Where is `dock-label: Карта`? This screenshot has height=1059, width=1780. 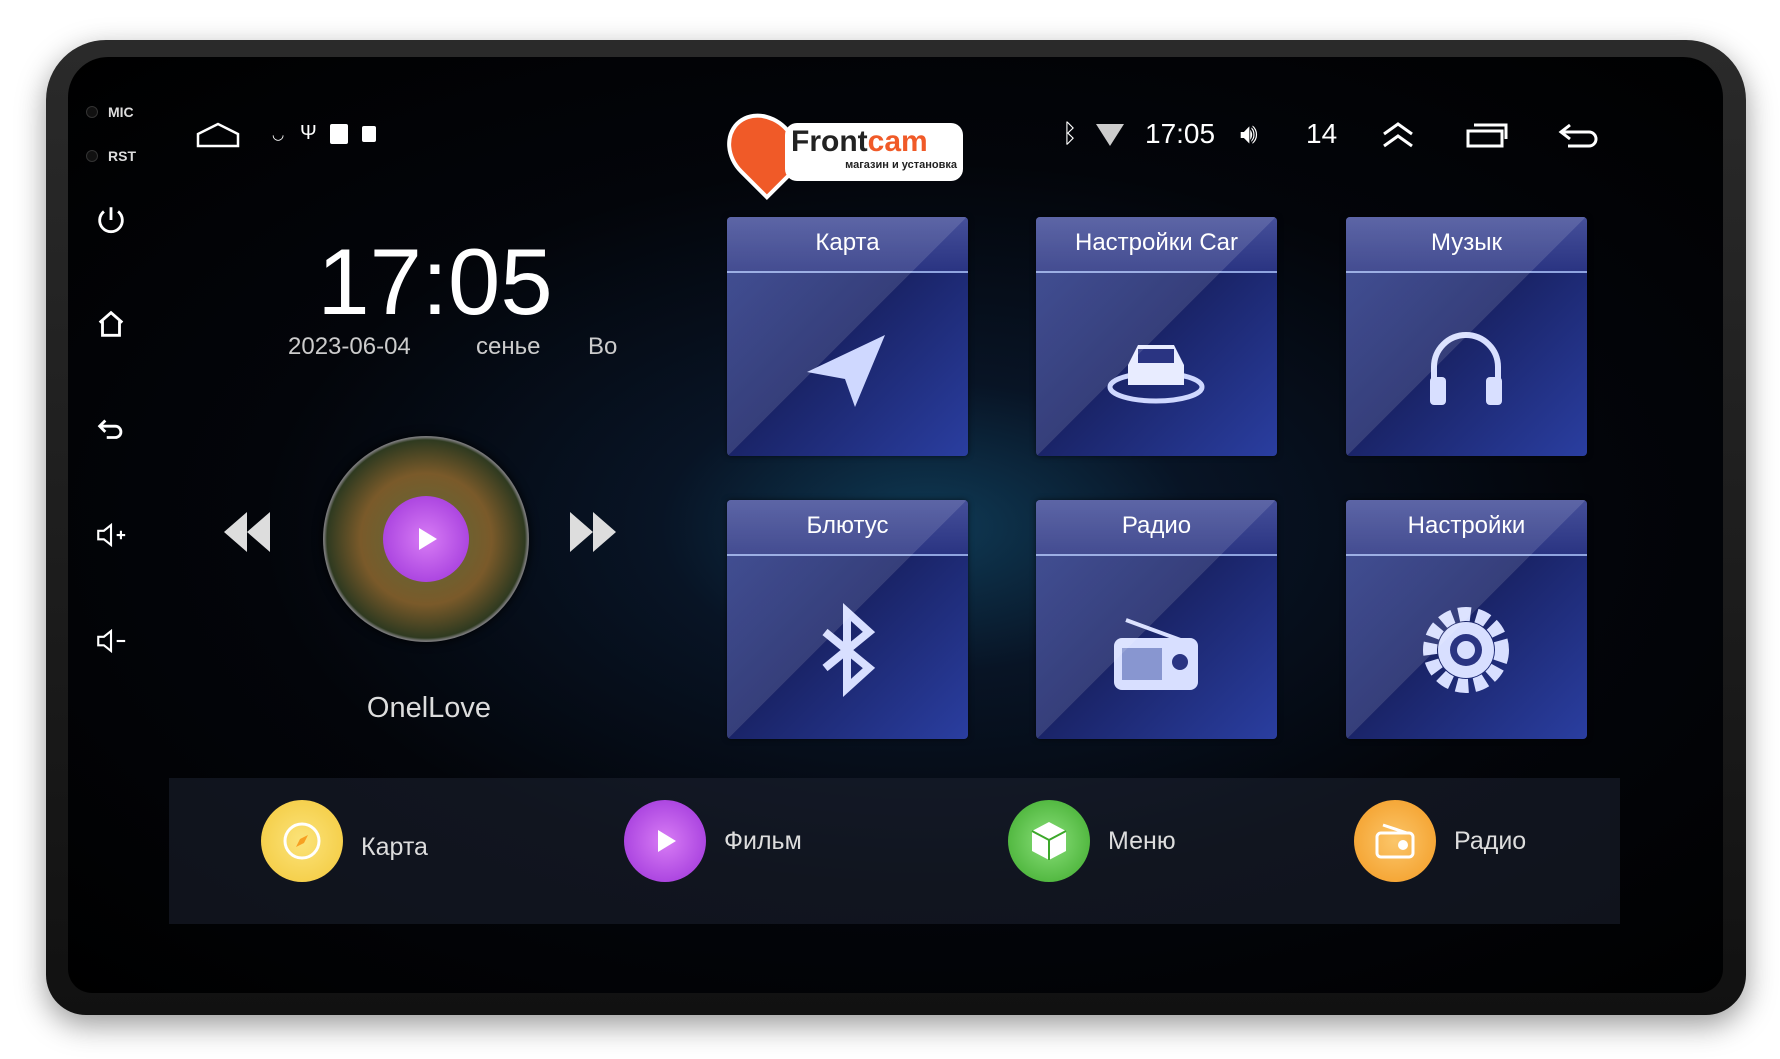
dock-label: Карта is located at coordinates (394, 846).